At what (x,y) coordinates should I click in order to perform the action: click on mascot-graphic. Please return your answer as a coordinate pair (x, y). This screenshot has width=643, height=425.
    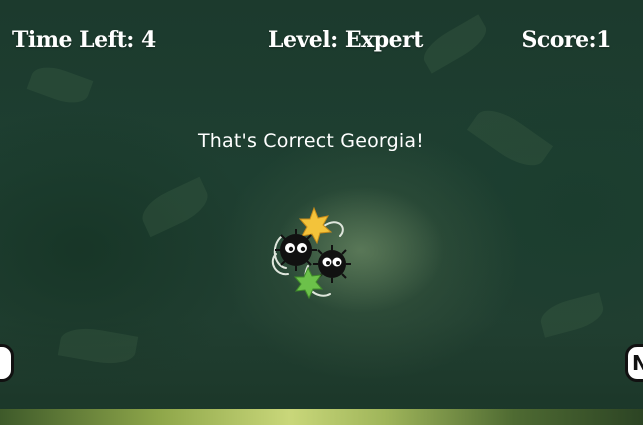
    Looking at the image, I should click on (311, 253).